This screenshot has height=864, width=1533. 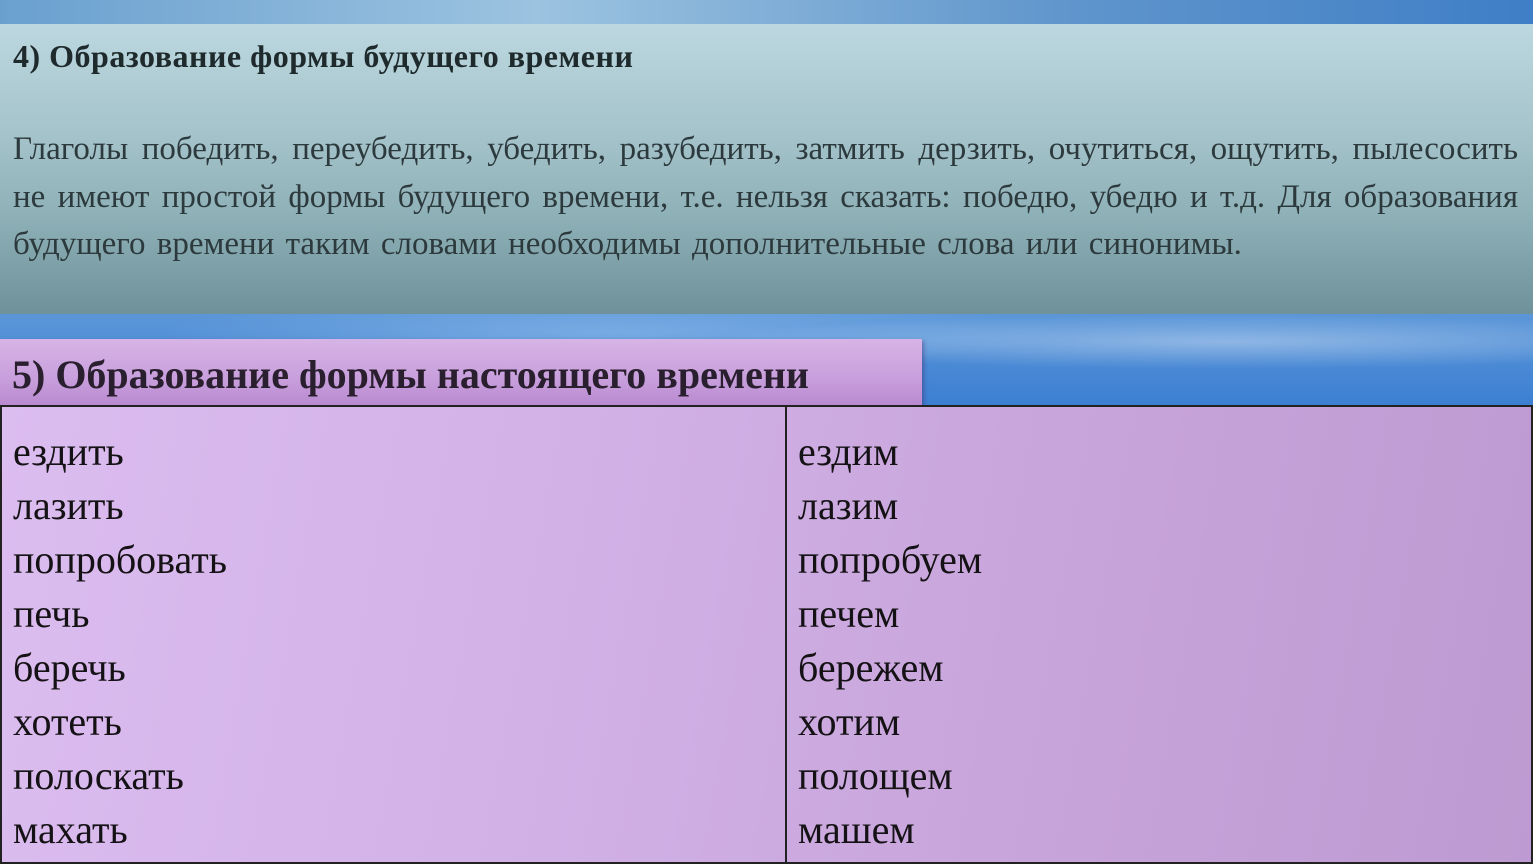 I want to click on present-form-item: попробуем, so click(x=890, y=559).